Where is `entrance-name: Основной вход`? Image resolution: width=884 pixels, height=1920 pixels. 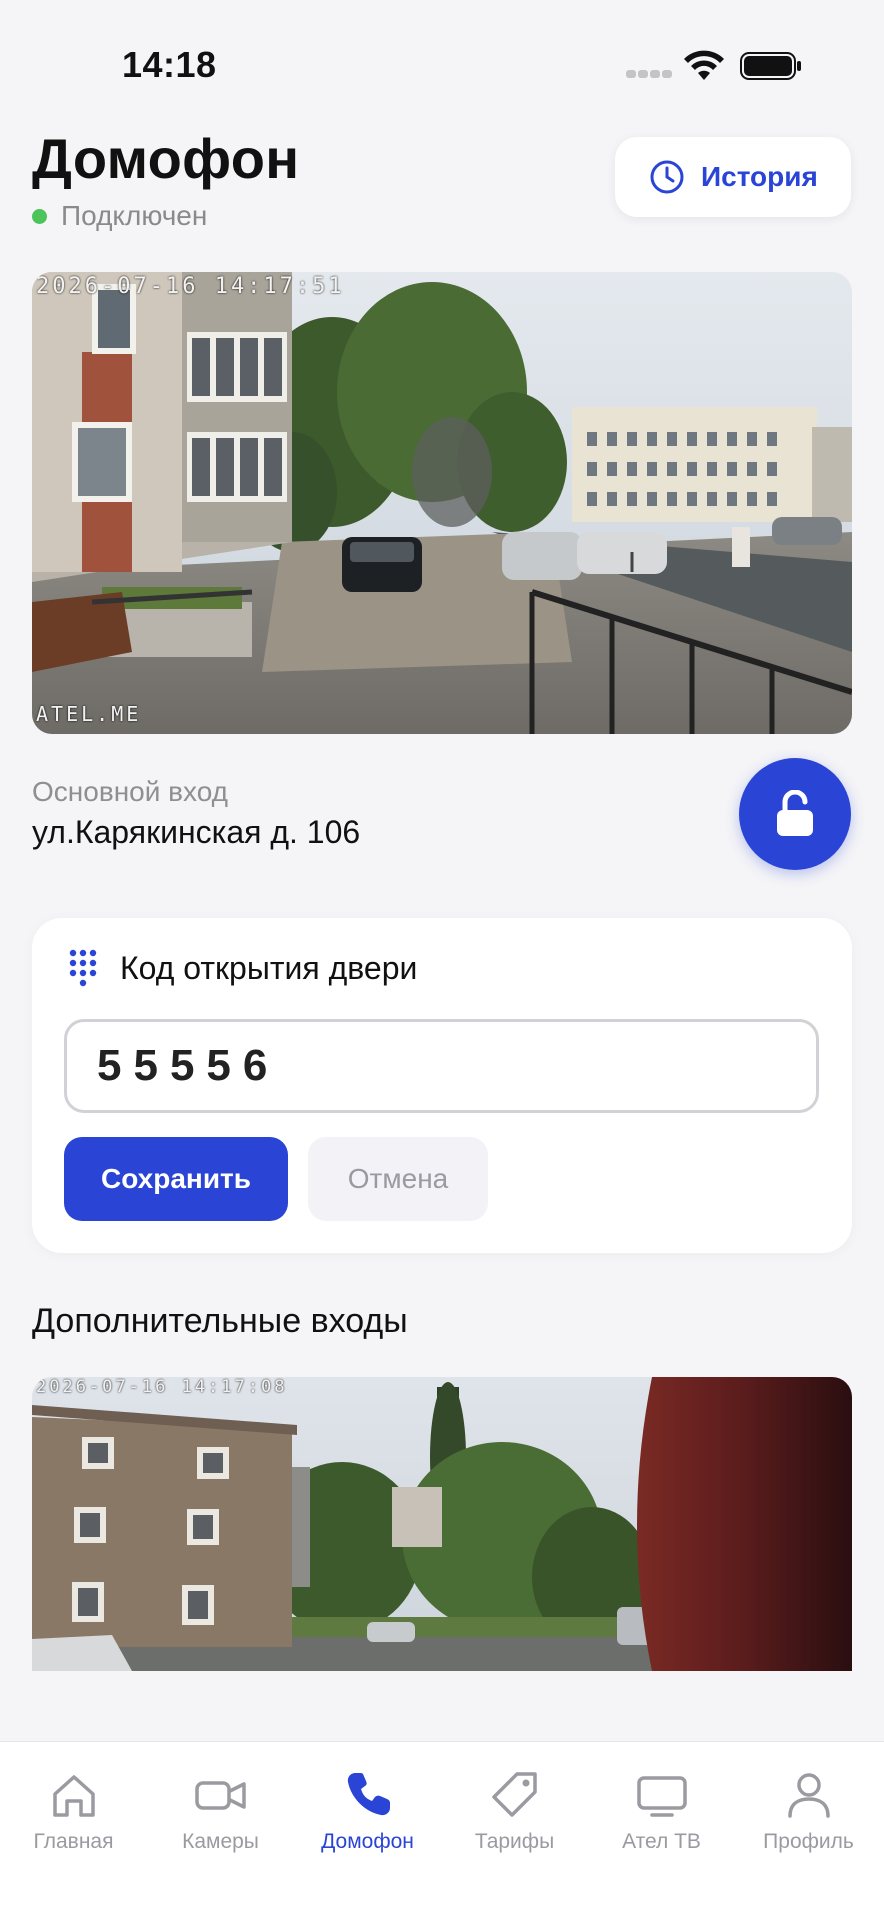
entrance-name: Основной вход is located at coordinates (130, 791).